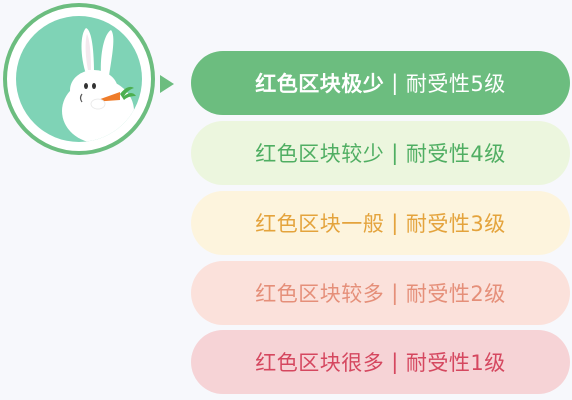  What do you see at coordinates (455, 154) in the screenshot?
I see `tolerance-text: 耐受性4级` at bounding box center [455, 154].